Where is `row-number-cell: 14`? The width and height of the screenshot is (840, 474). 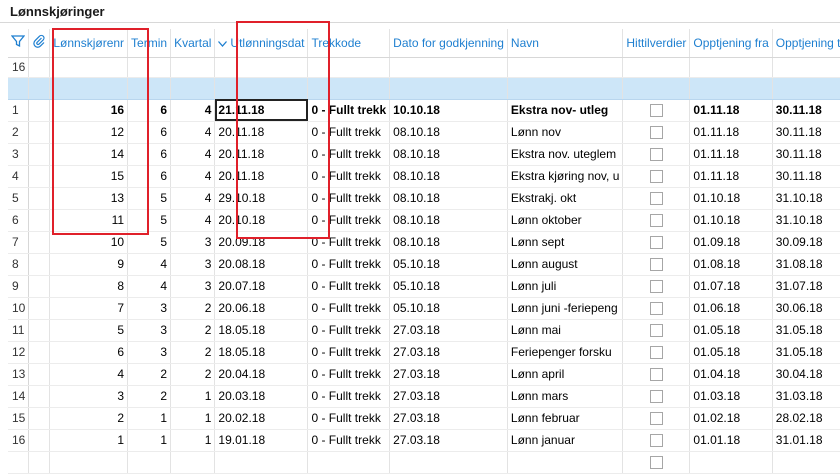 row-number-cell: 14 is located at coordinates (19, 396).